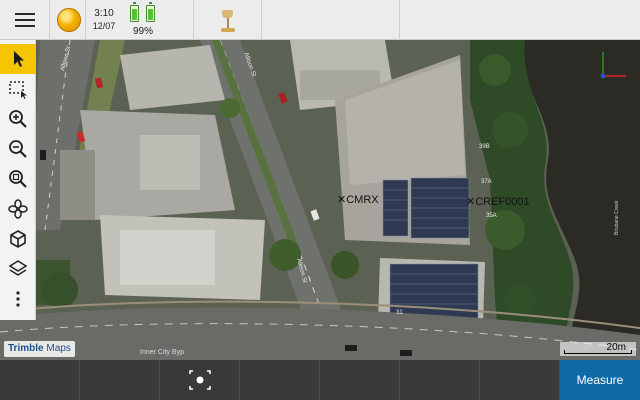 The width and height of the screenshot is (640, 400). Describe the element at coordinates (18, 89) in the screenshot. I see `select-rectangle-icon` at that location.